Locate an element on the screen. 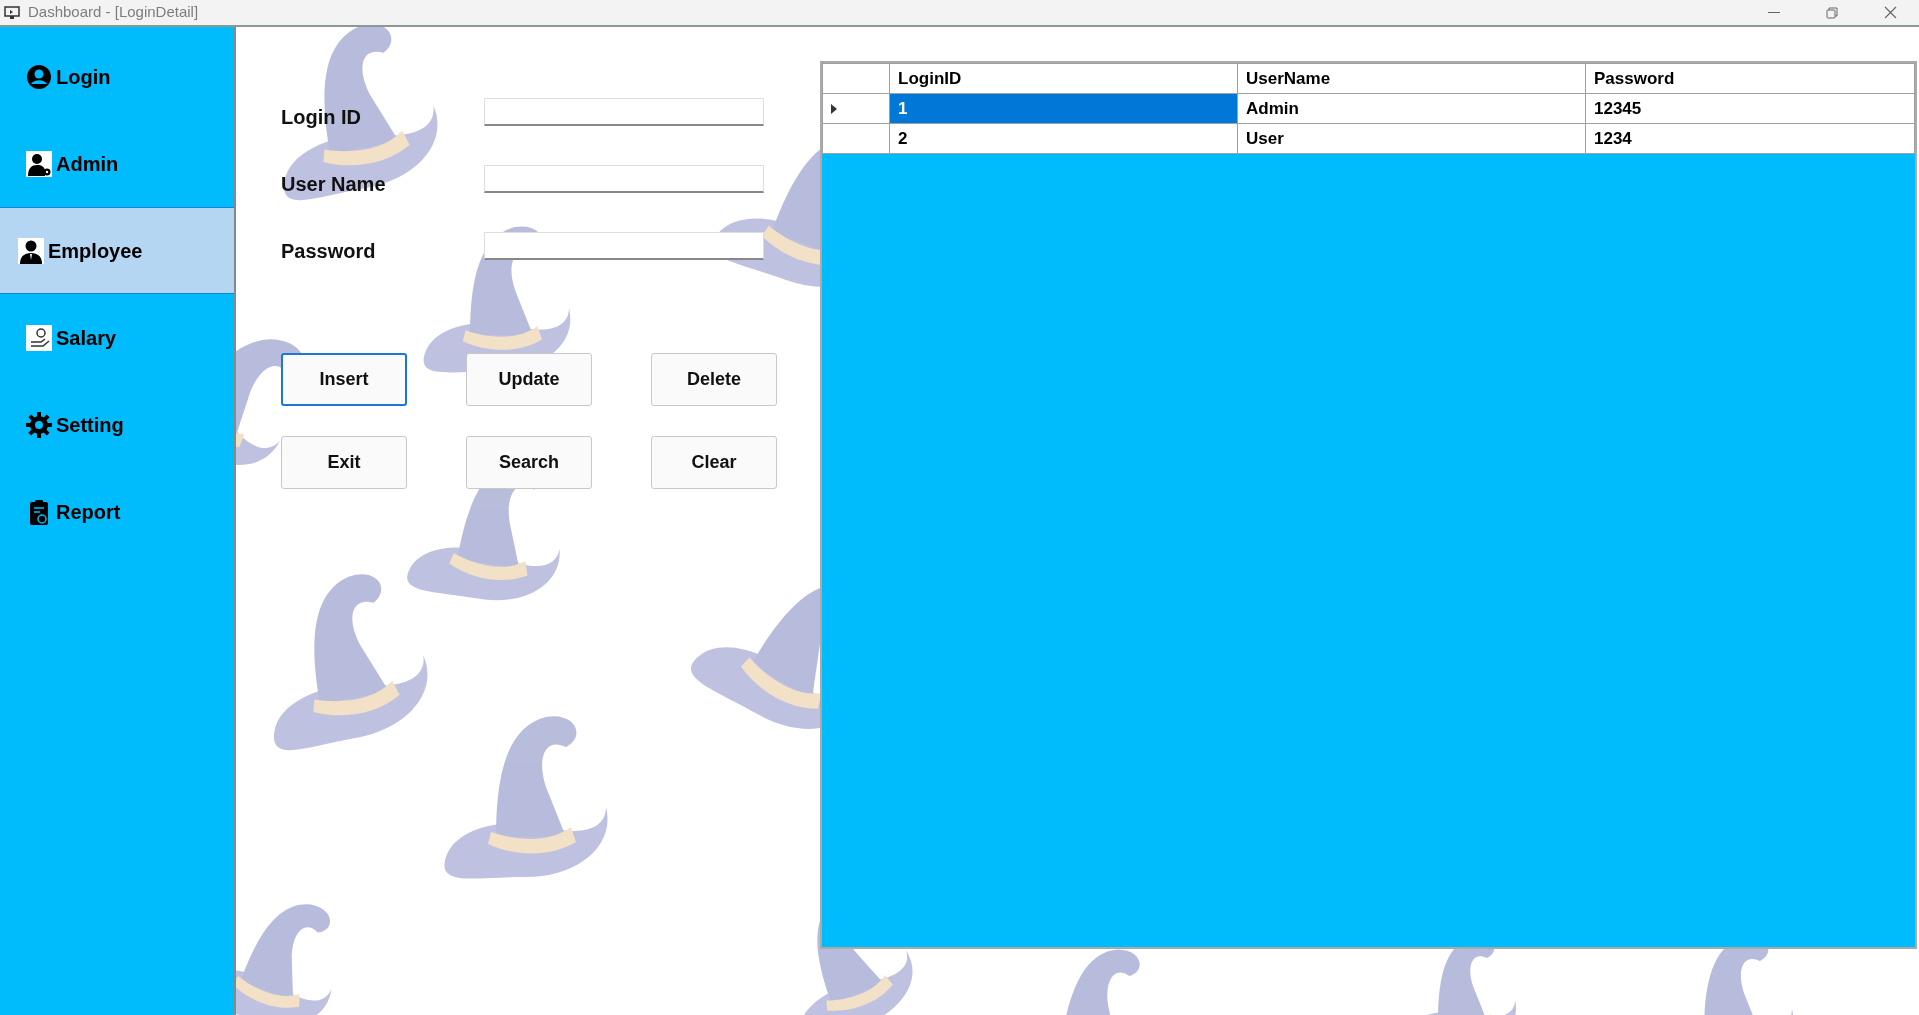 This screenshot has width=1919, height=1015. window-title: Dashboard - [LoginDetail] is located at coordinates (113, 12).